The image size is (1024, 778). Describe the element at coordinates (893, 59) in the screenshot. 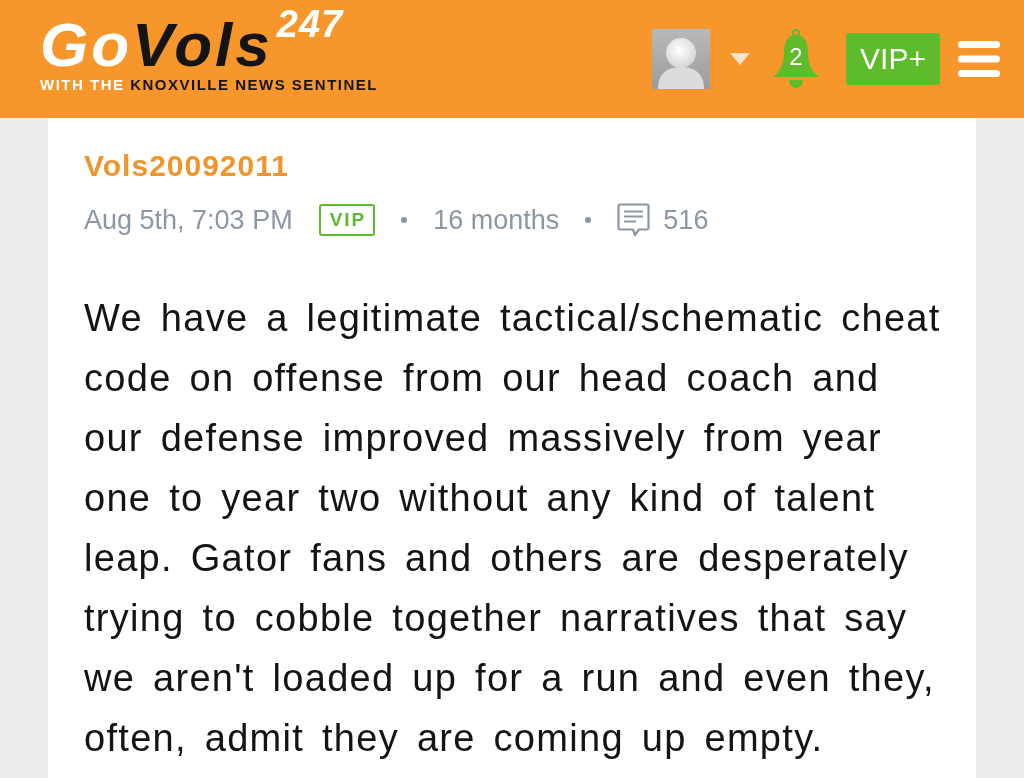

I see `vip-button: VIP+` at that location.